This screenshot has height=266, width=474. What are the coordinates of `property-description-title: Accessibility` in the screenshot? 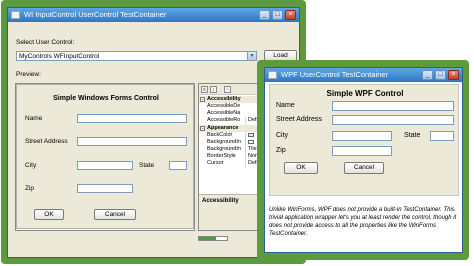 It's located at (220, 201).